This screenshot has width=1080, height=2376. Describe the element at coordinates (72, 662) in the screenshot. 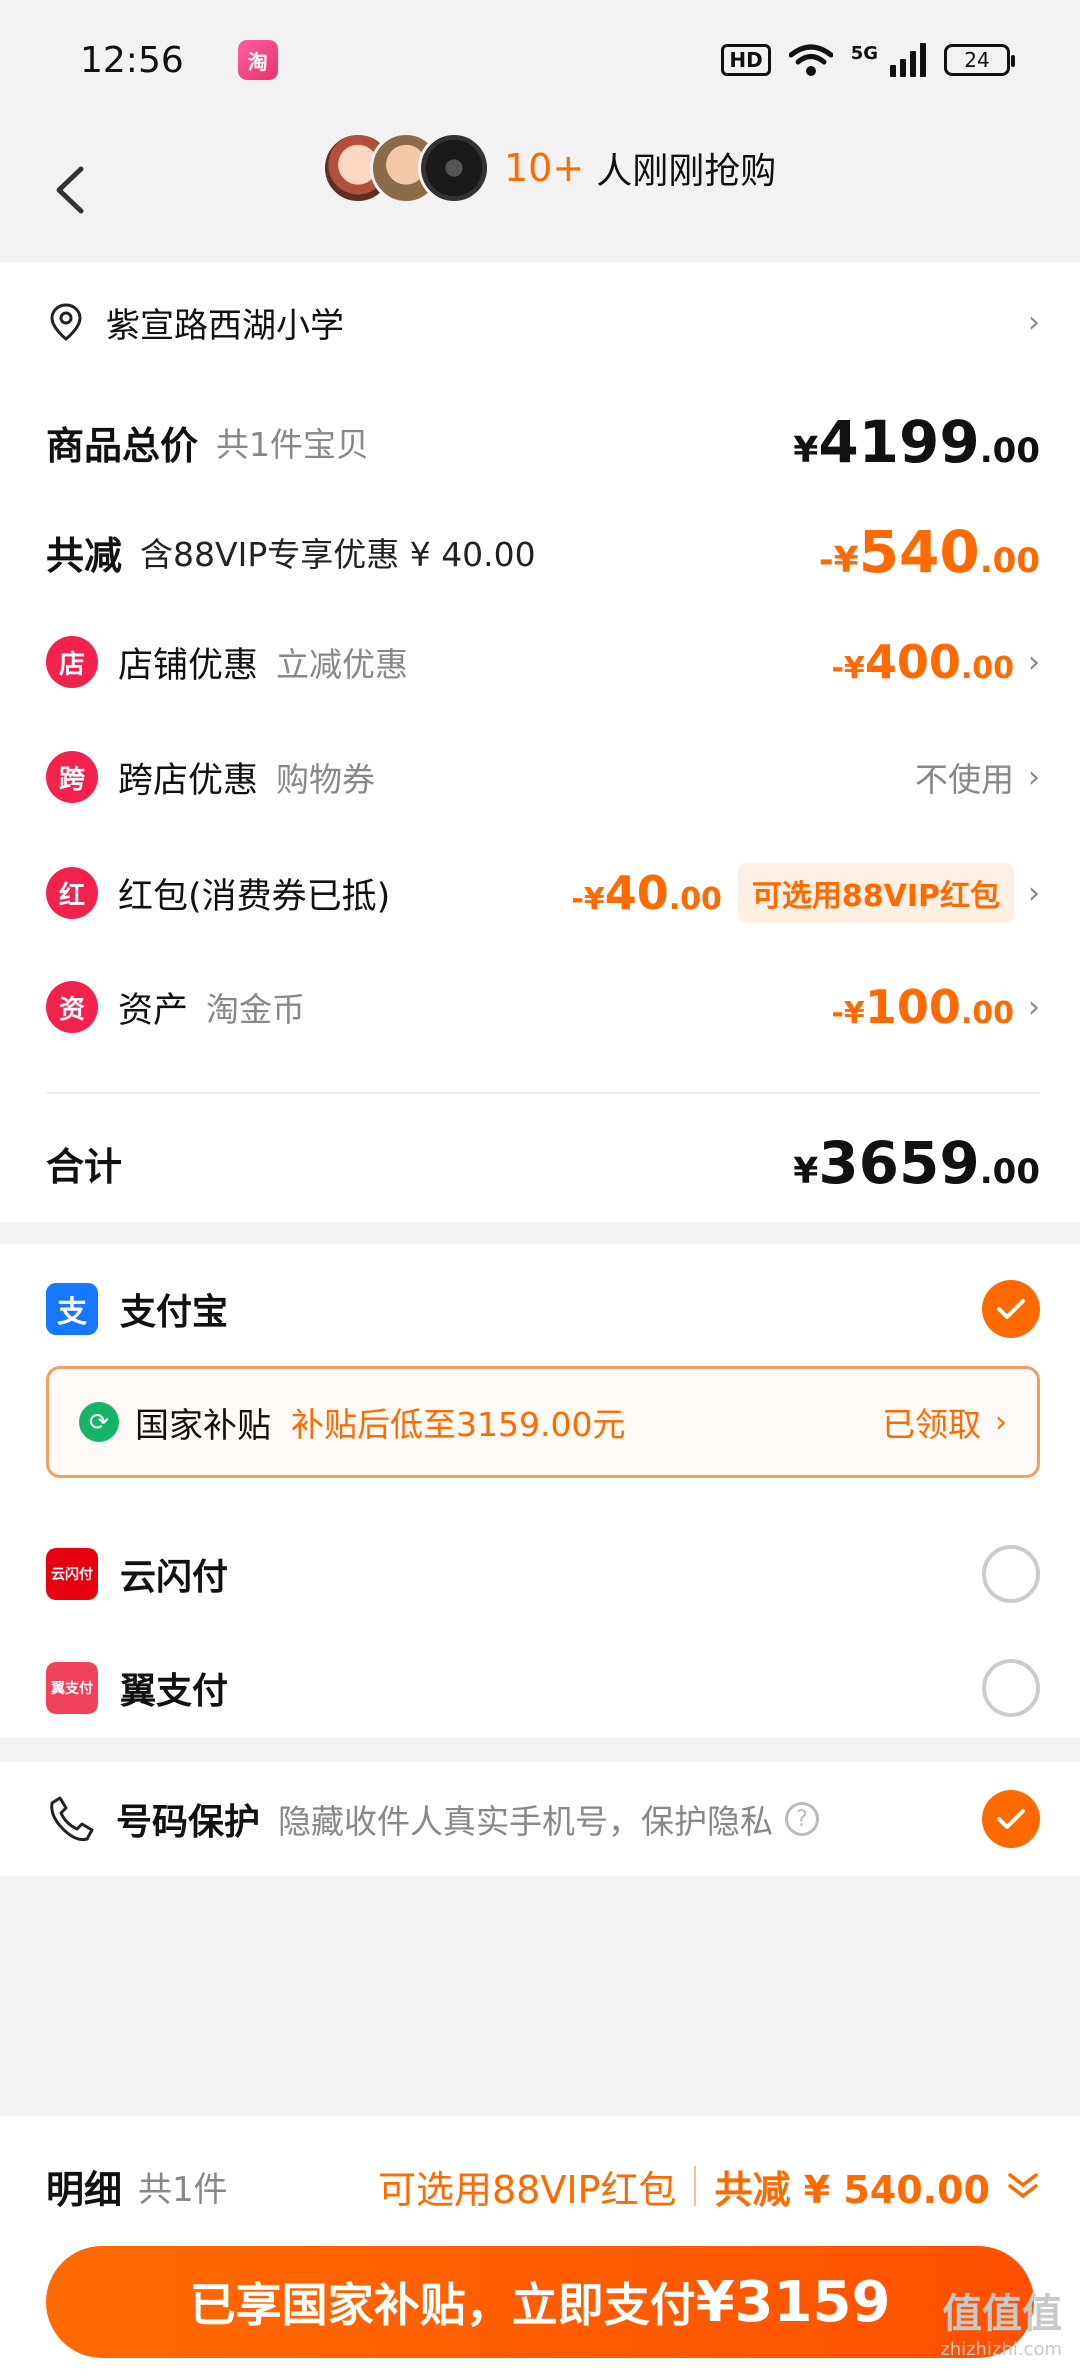

I see `shop-icon: 店` at that location.